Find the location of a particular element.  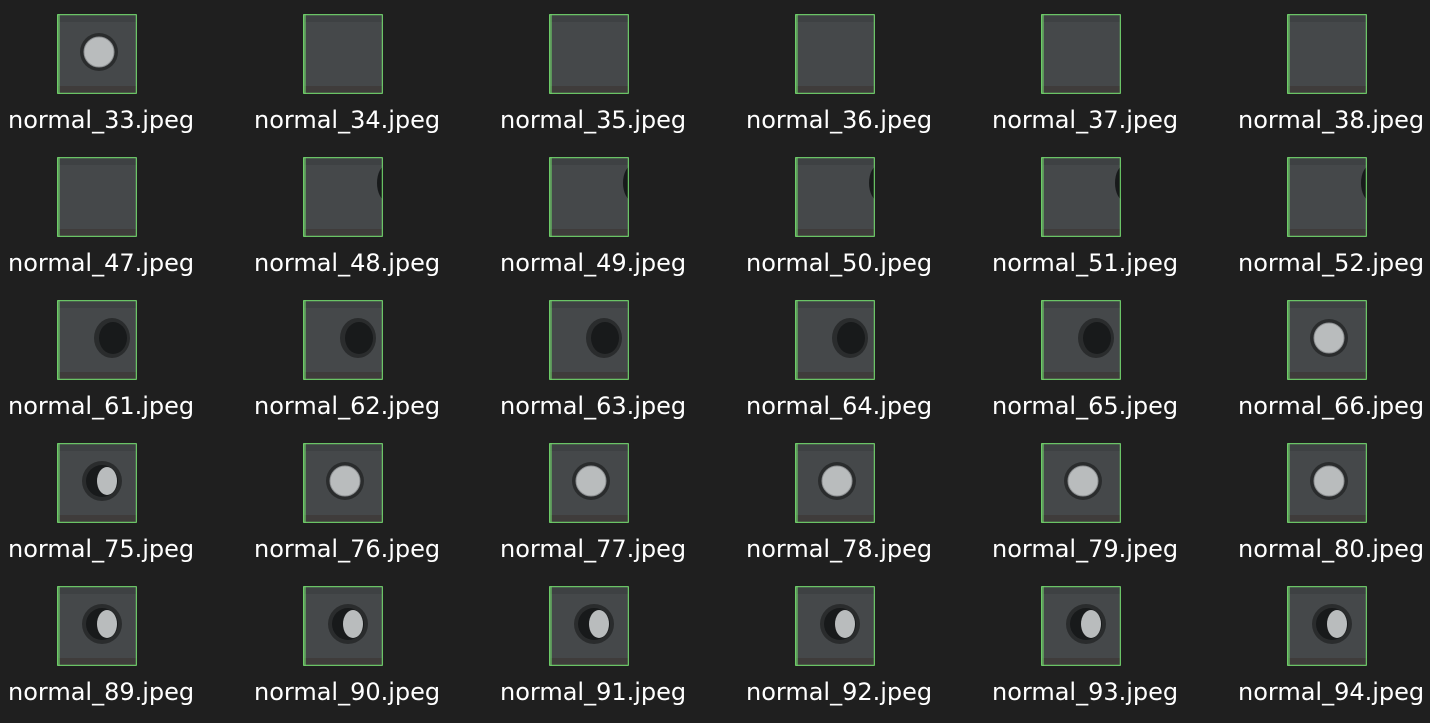

file-item: normal_33.jpeg is located at coordinates (108, 84).